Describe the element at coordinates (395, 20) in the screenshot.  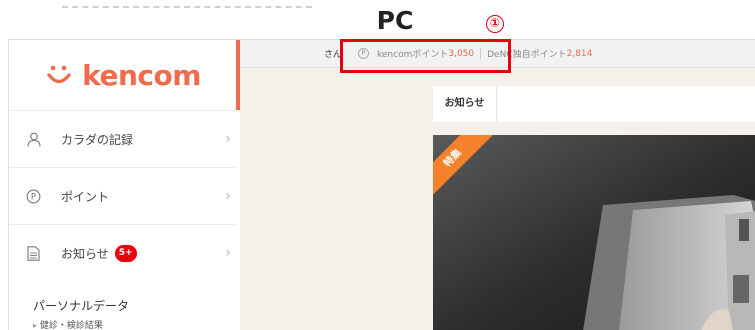
I see `pc-heading: PC` at that location.